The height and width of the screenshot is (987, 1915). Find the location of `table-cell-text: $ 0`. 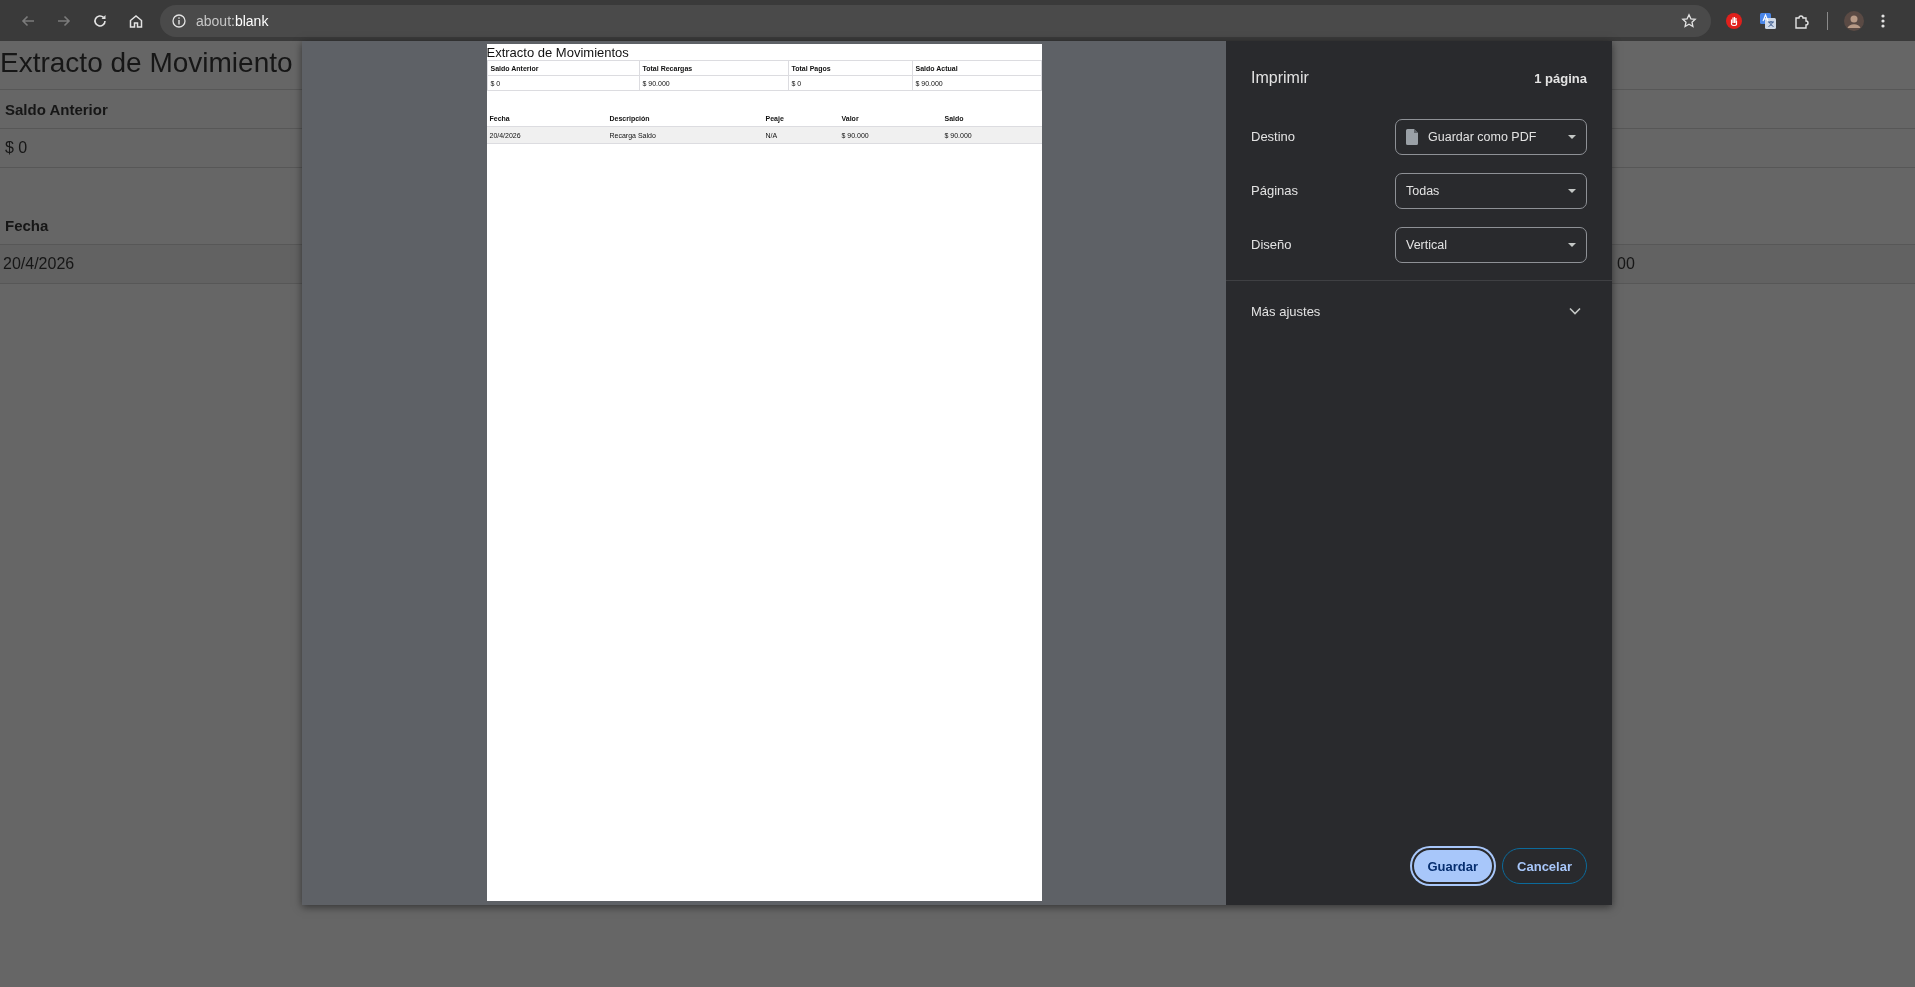

table-cell-text: $ 0 is located at coordinates (16, 148).